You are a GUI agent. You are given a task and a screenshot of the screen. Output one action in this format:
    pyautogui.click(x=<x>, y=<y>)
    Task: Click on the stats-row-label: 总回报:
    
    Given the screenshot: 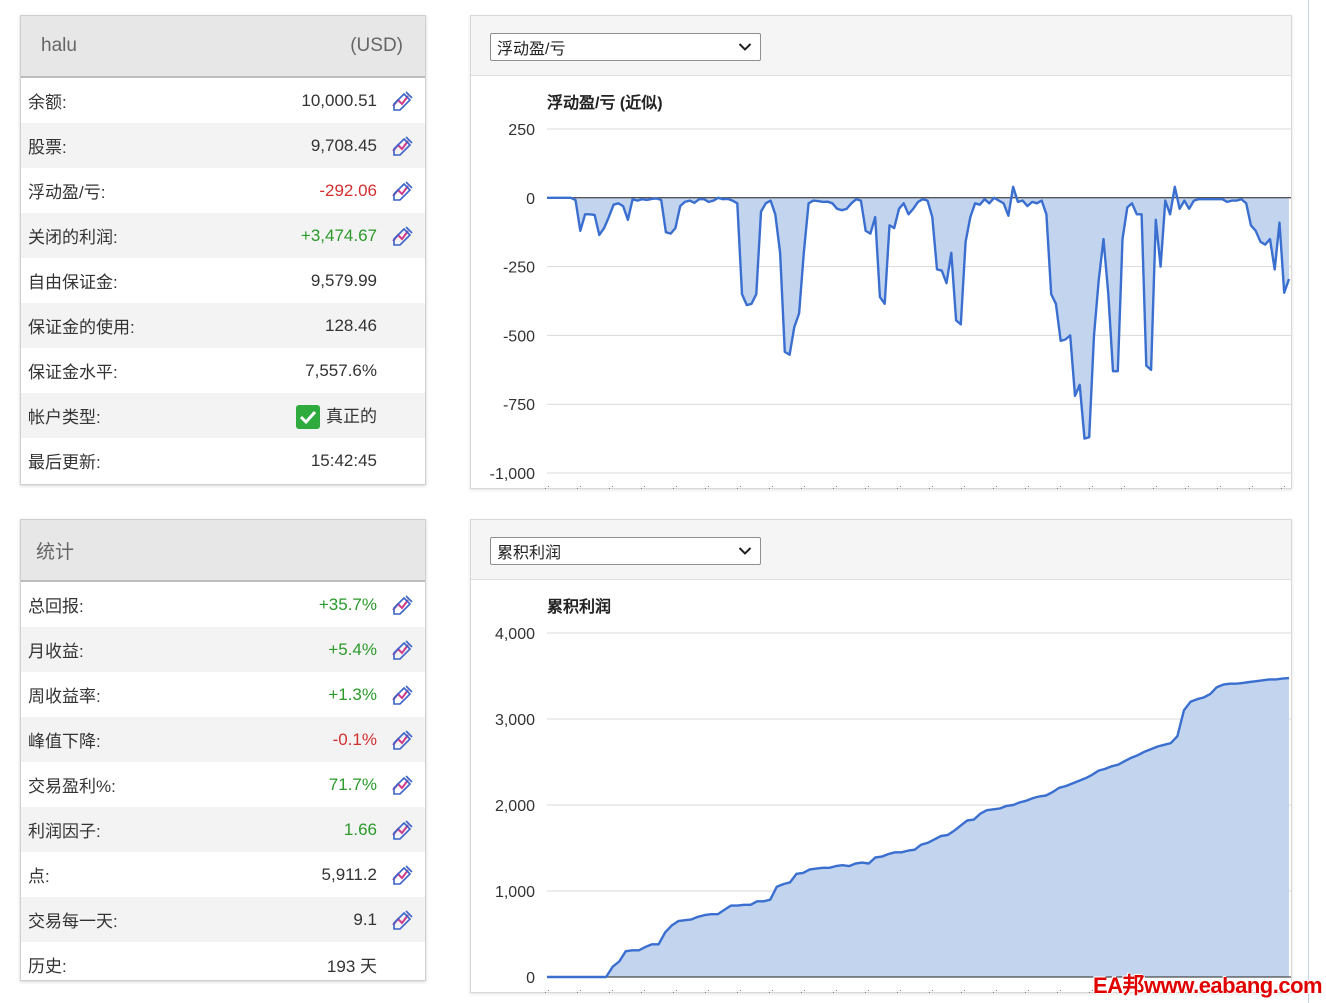 What is the action you would take?
    pyautogui.click(x=56, y=606)
    